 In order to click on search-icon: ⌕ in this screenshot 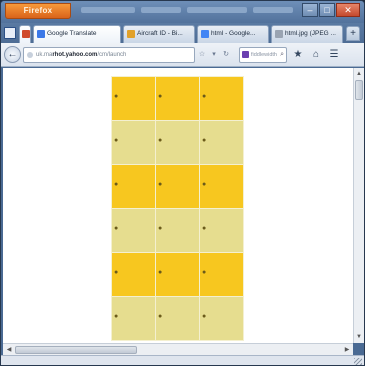, I will do `click(282, 55)`.